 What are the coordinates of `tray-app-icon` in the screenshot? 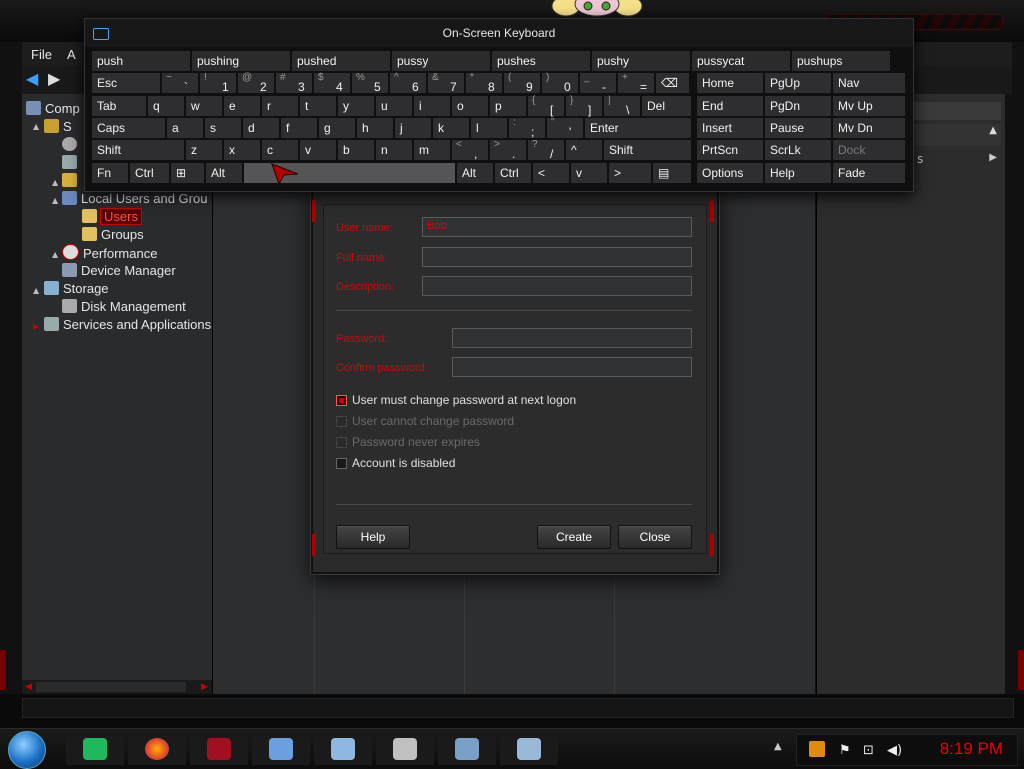 It's located at (817, 749).